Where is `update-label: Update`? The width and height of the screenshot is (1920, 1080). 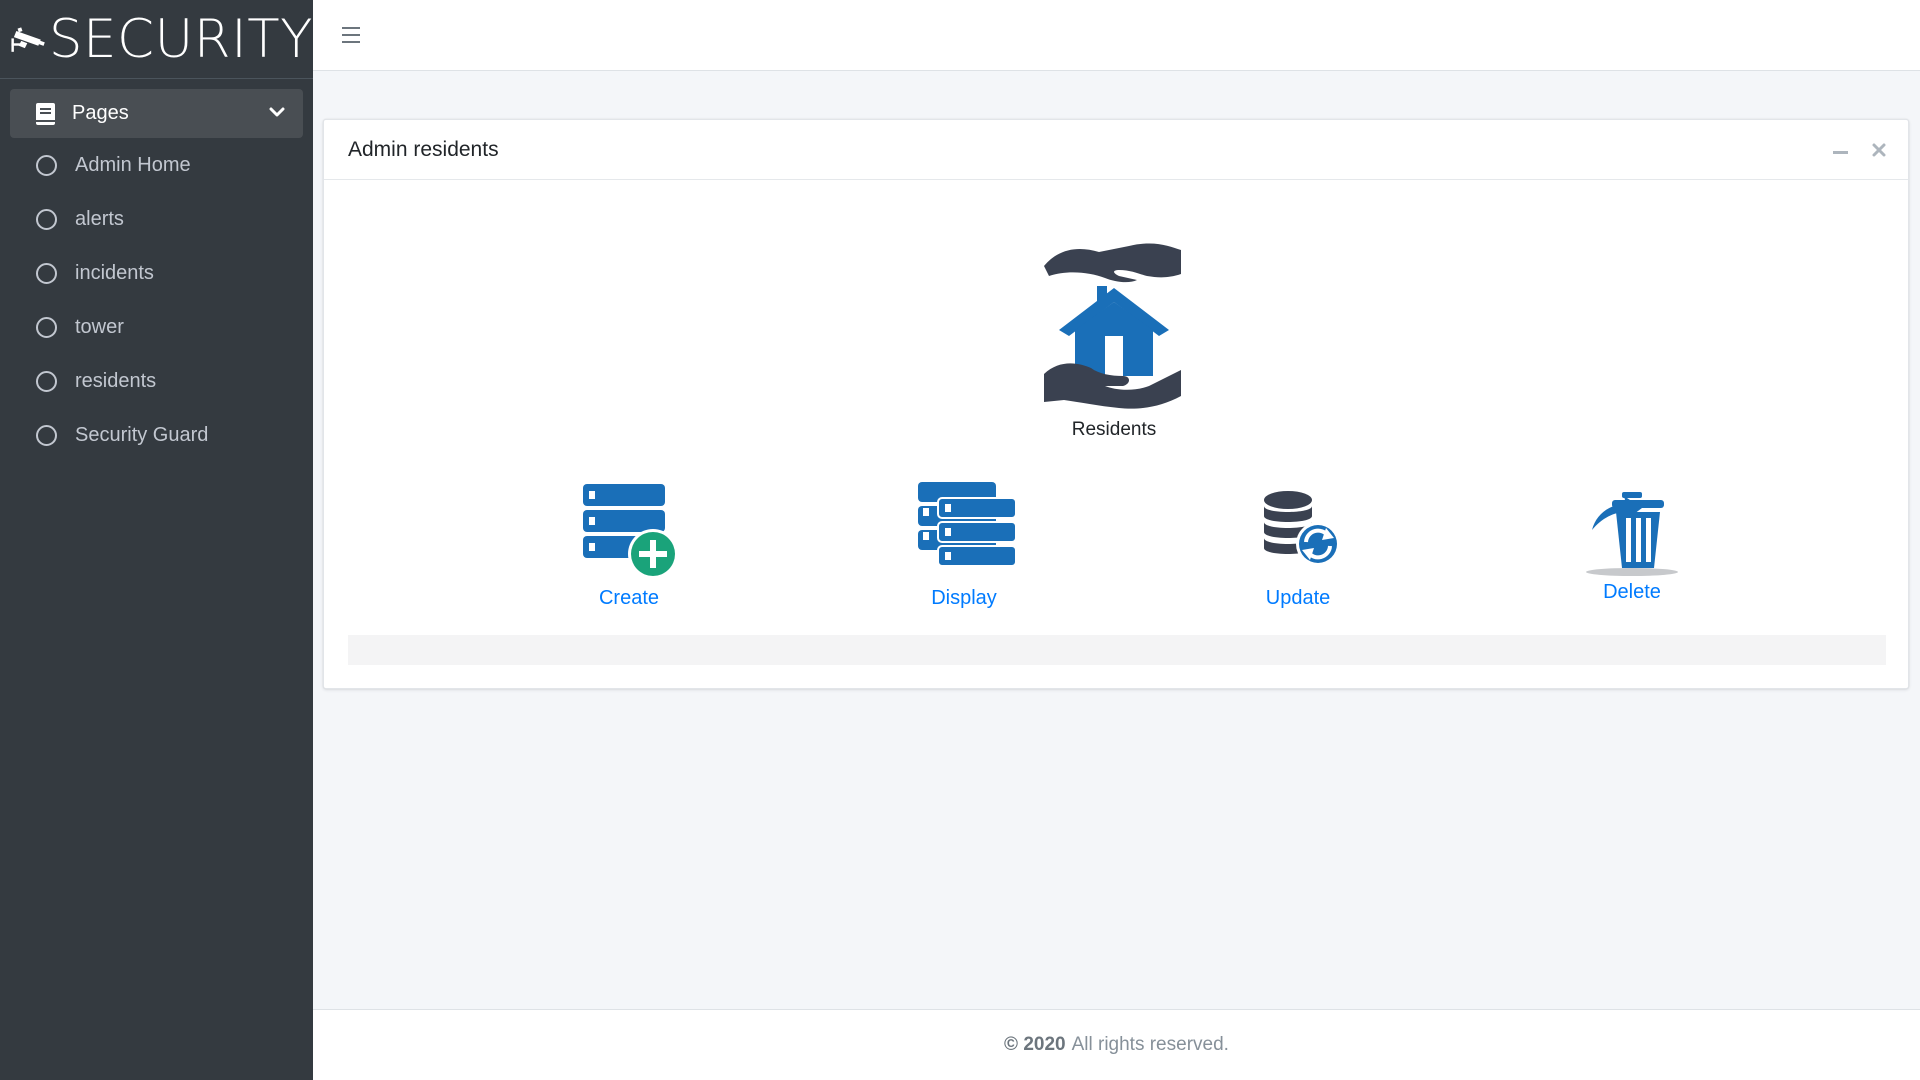 update-label: Update is located at coordinates (1298, 598).